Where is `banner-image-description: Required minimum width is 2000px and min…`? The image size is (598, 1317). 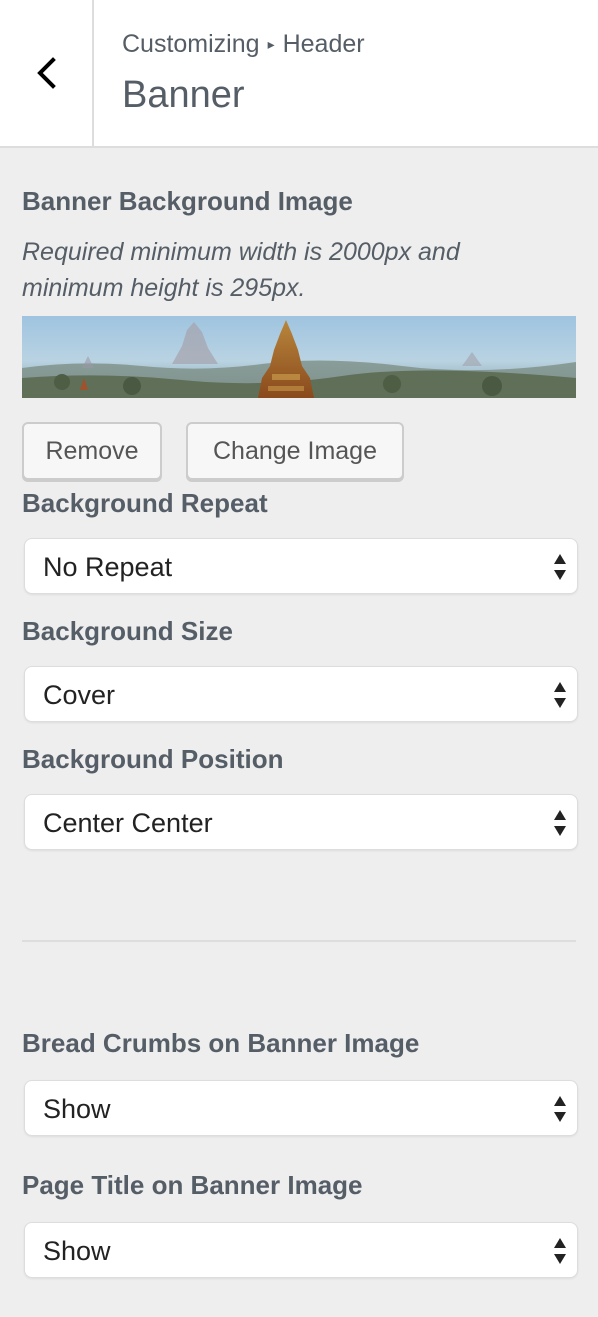
banner-image-description: Required minimum width is 2000px and min… is located at coordinates (241, 270).